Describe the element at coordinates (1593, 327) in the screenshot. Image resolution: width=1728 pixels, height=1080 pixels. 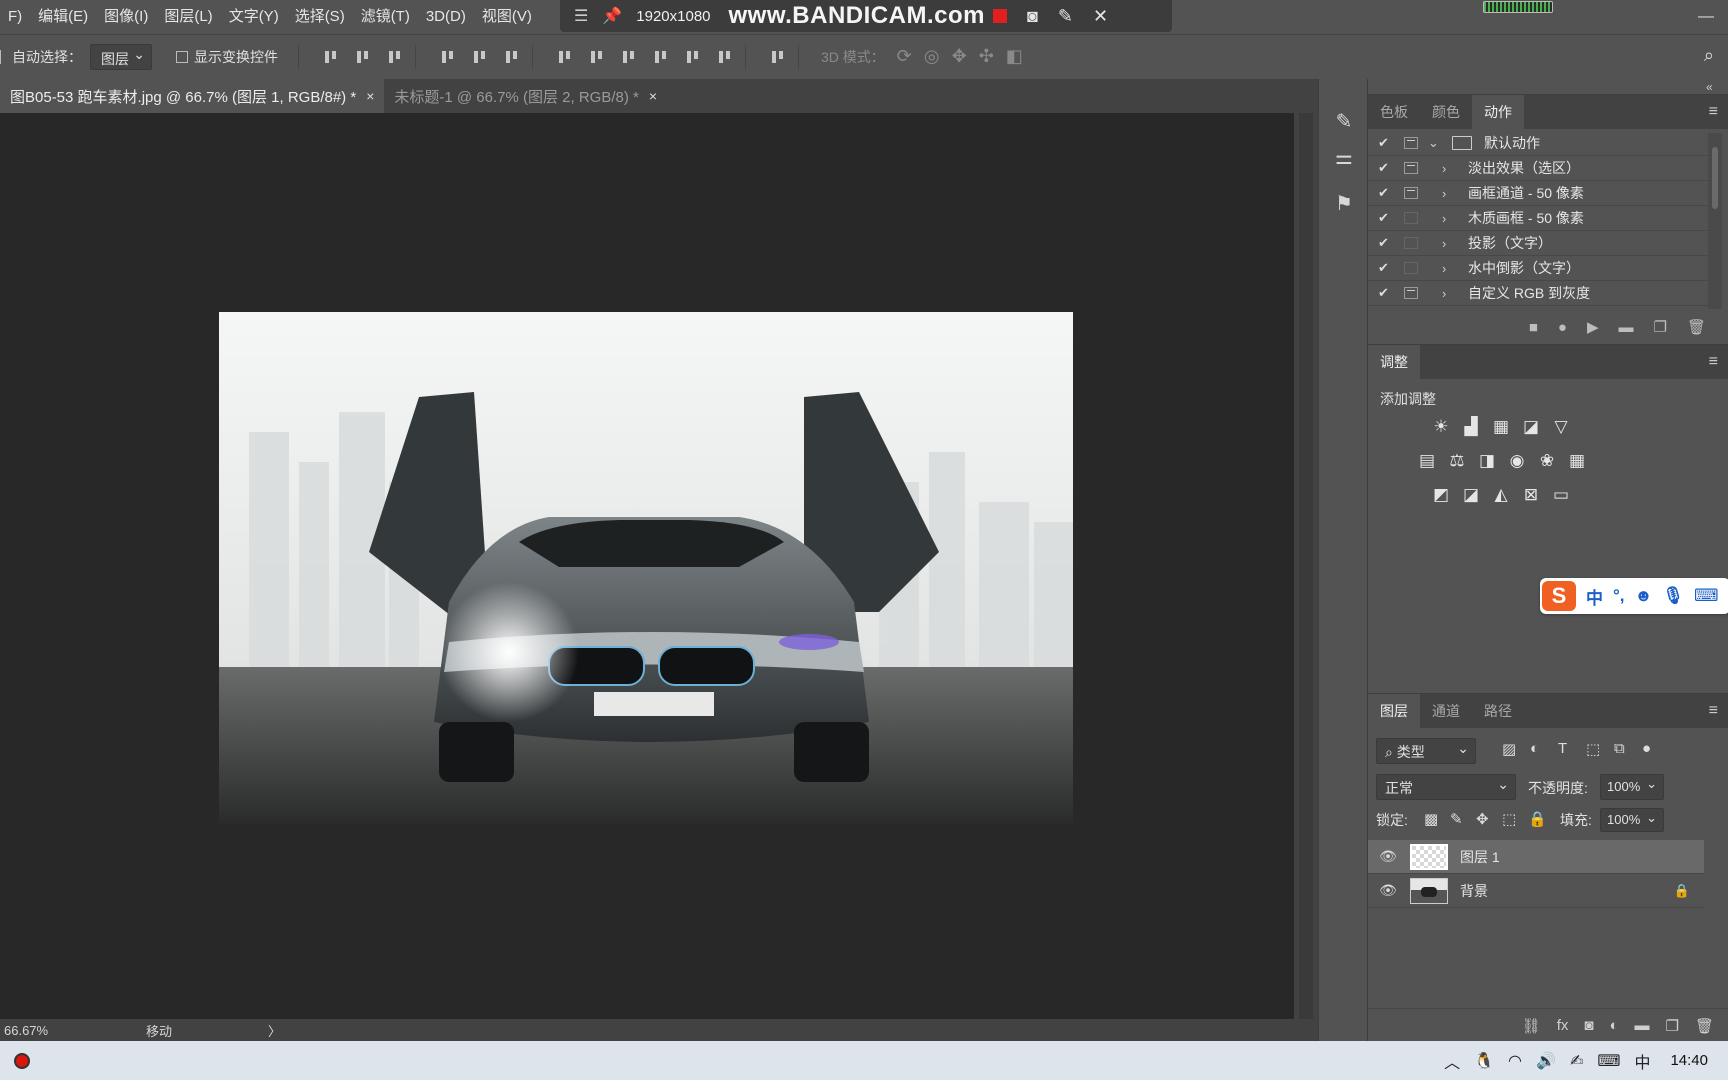
I see `play-icon: ▶` at that location.